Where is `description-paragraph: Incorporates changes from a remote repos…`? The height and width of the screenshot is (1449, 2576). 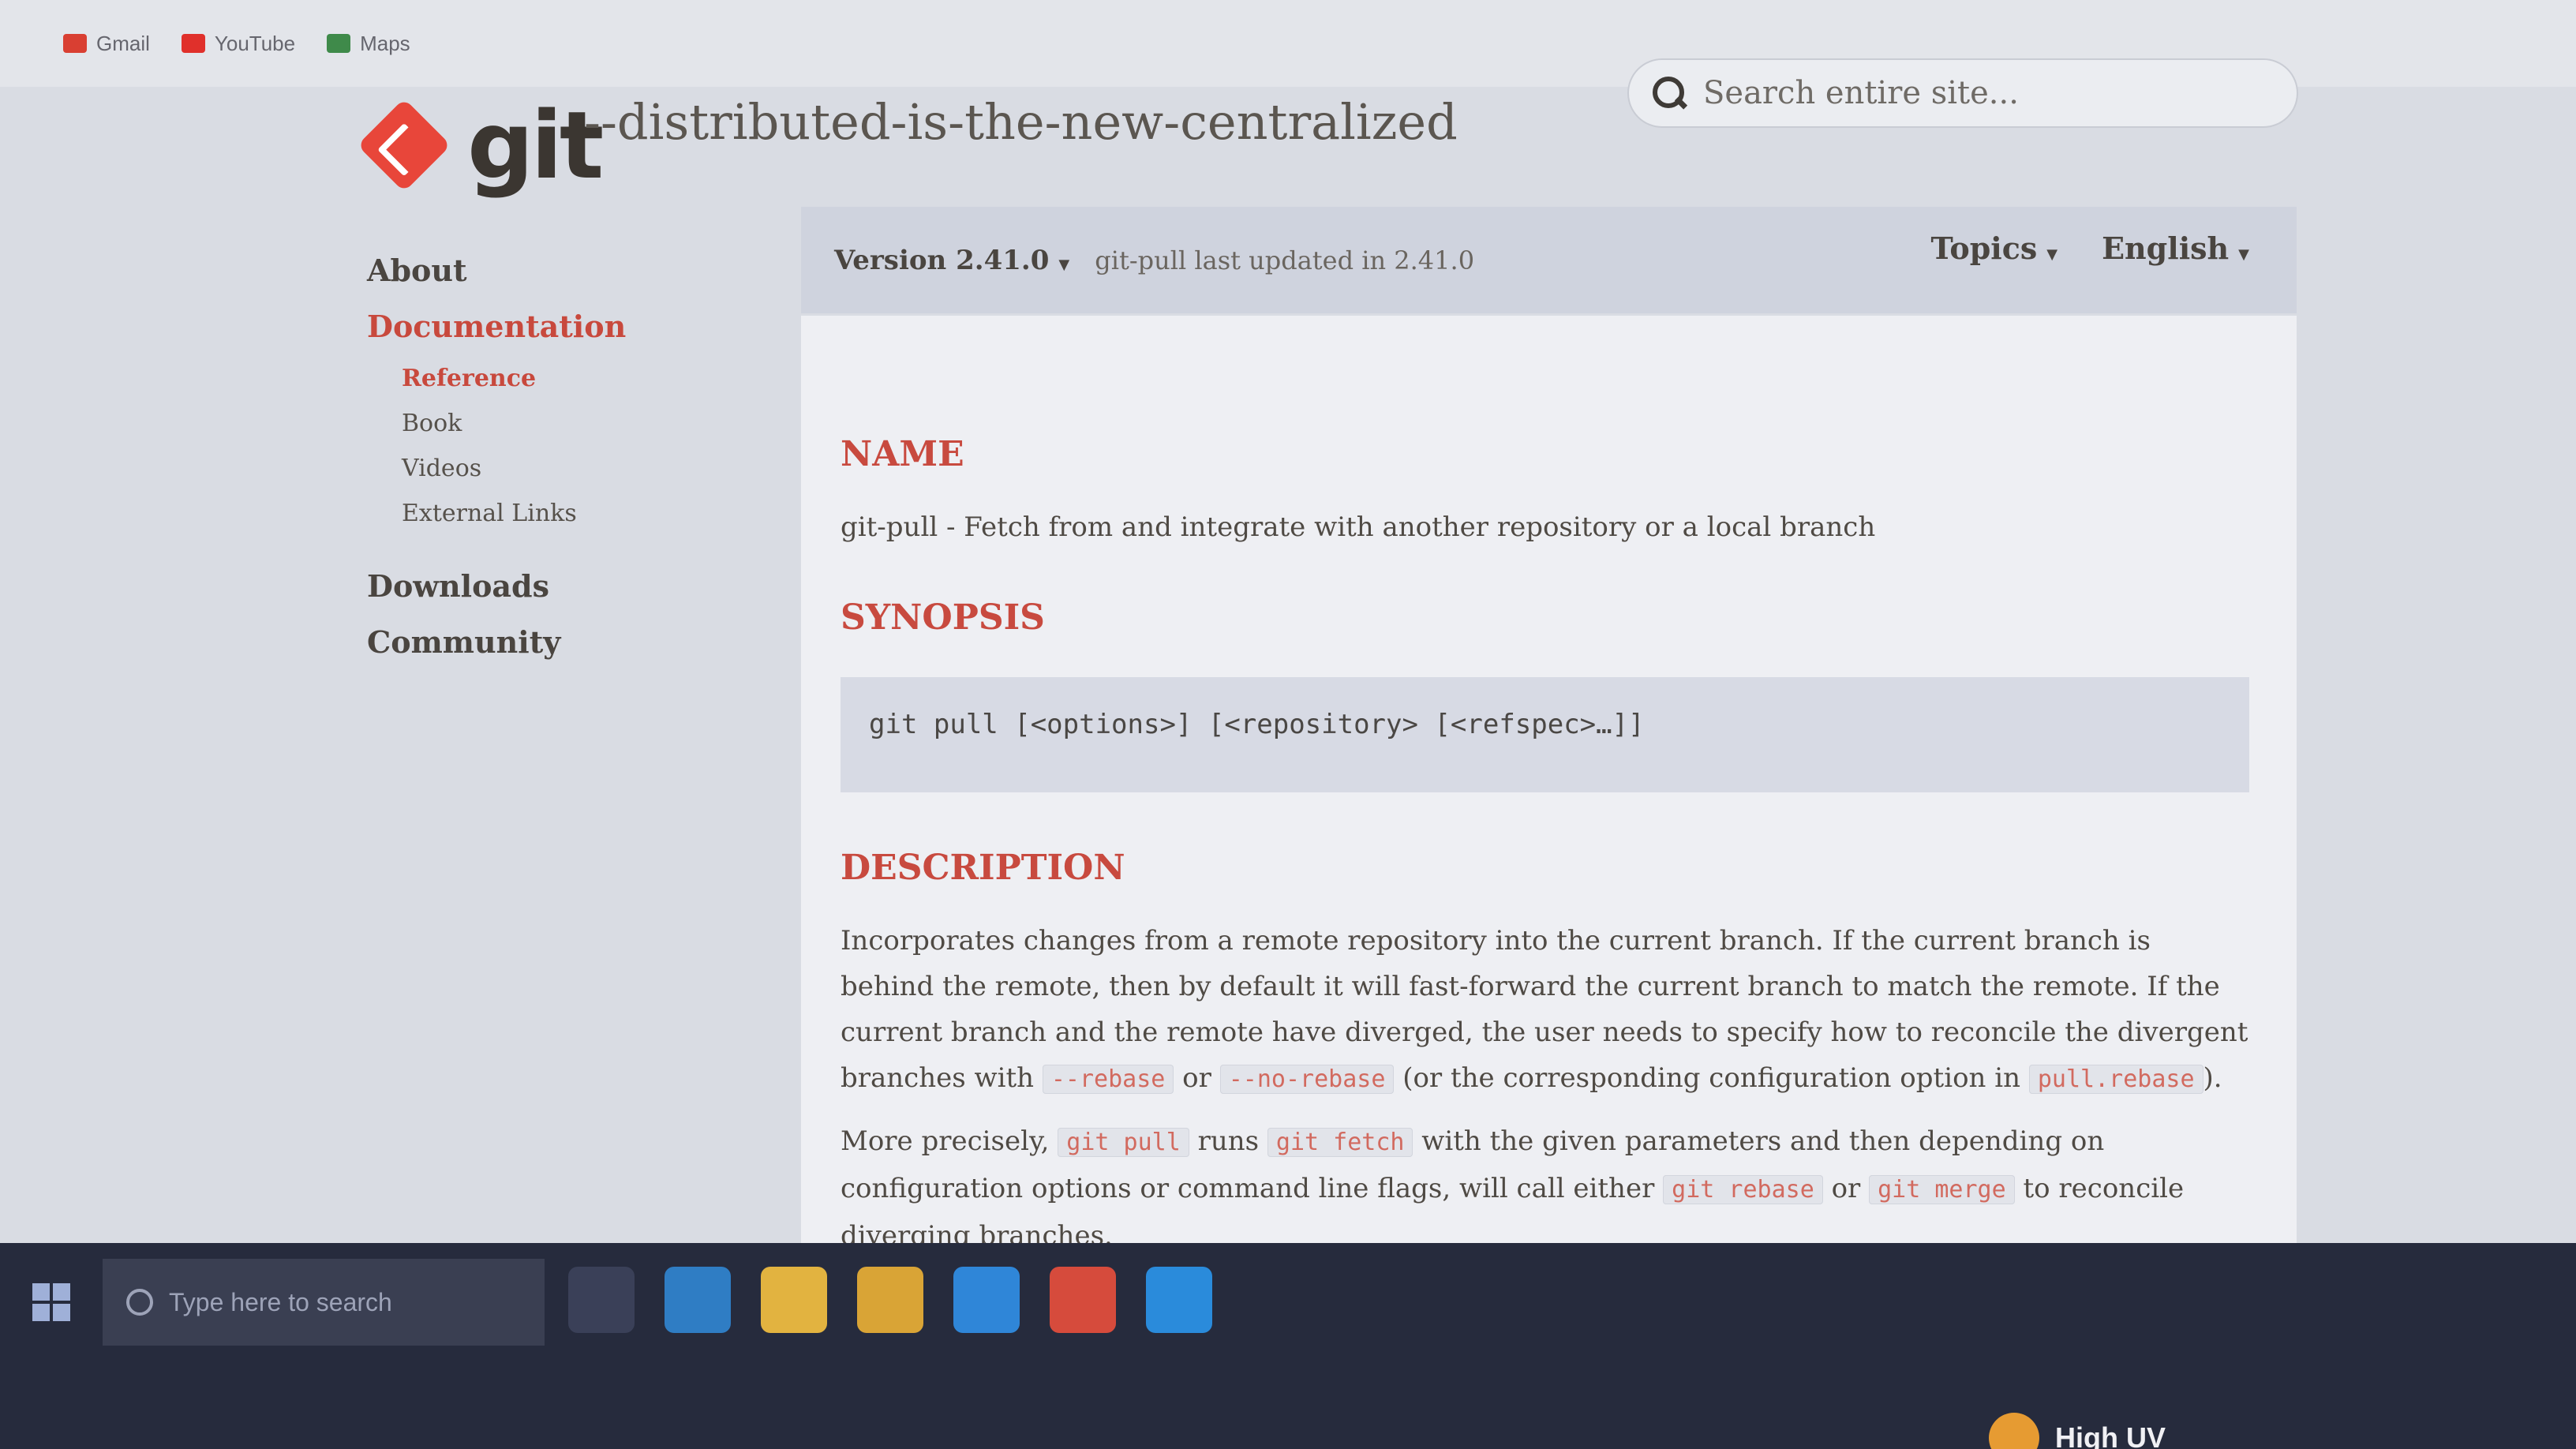
description-paragraph: Incorporates changes from a remote repos… is located at coordinates (1545, 1010).